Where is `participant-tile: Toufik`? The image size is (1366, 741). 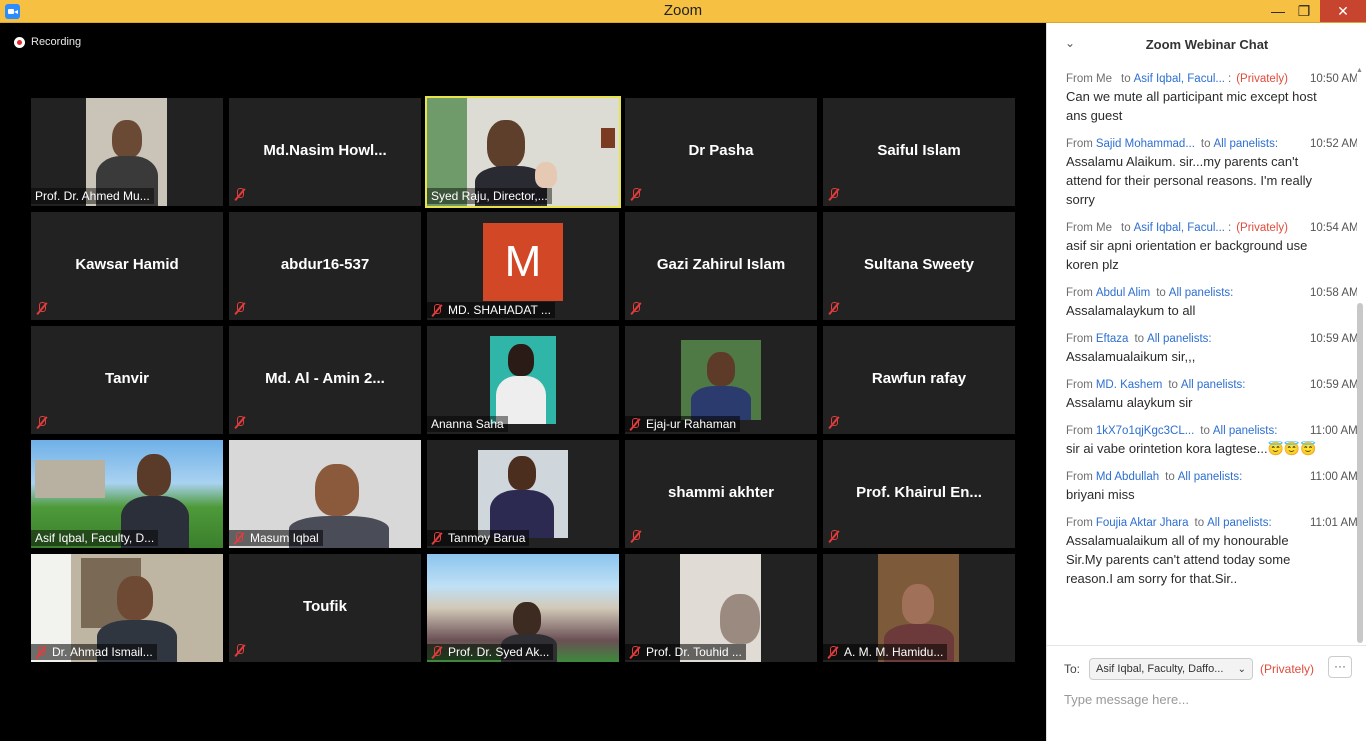
participant-tile: Toufik is located at coordinates (325, 608).